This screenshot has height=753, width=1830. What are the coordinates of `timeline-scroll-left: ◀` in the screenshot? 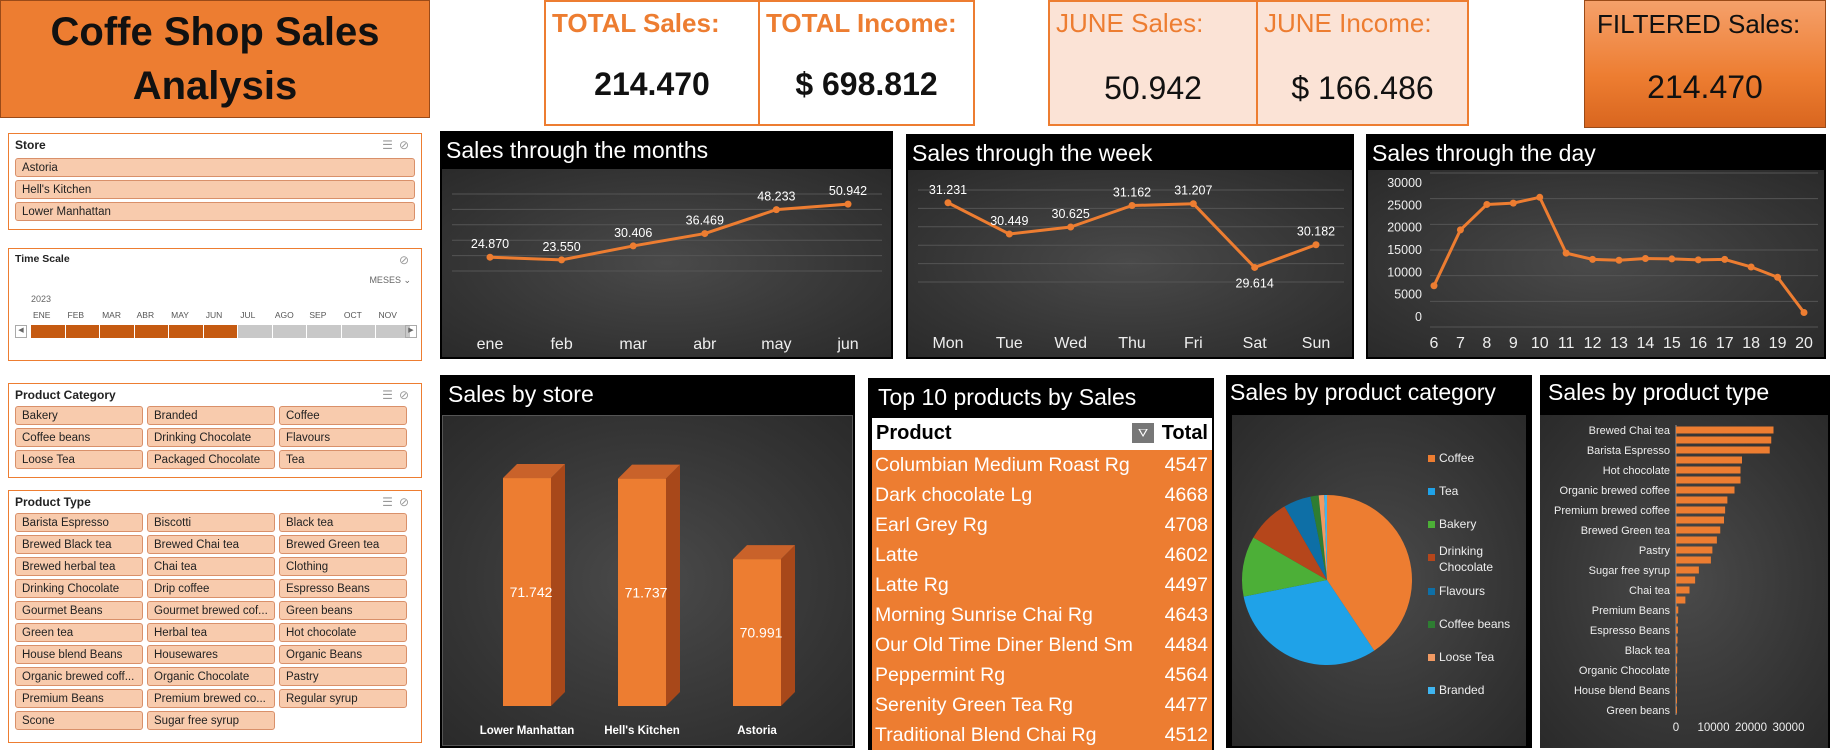 It's located at (21, 331).